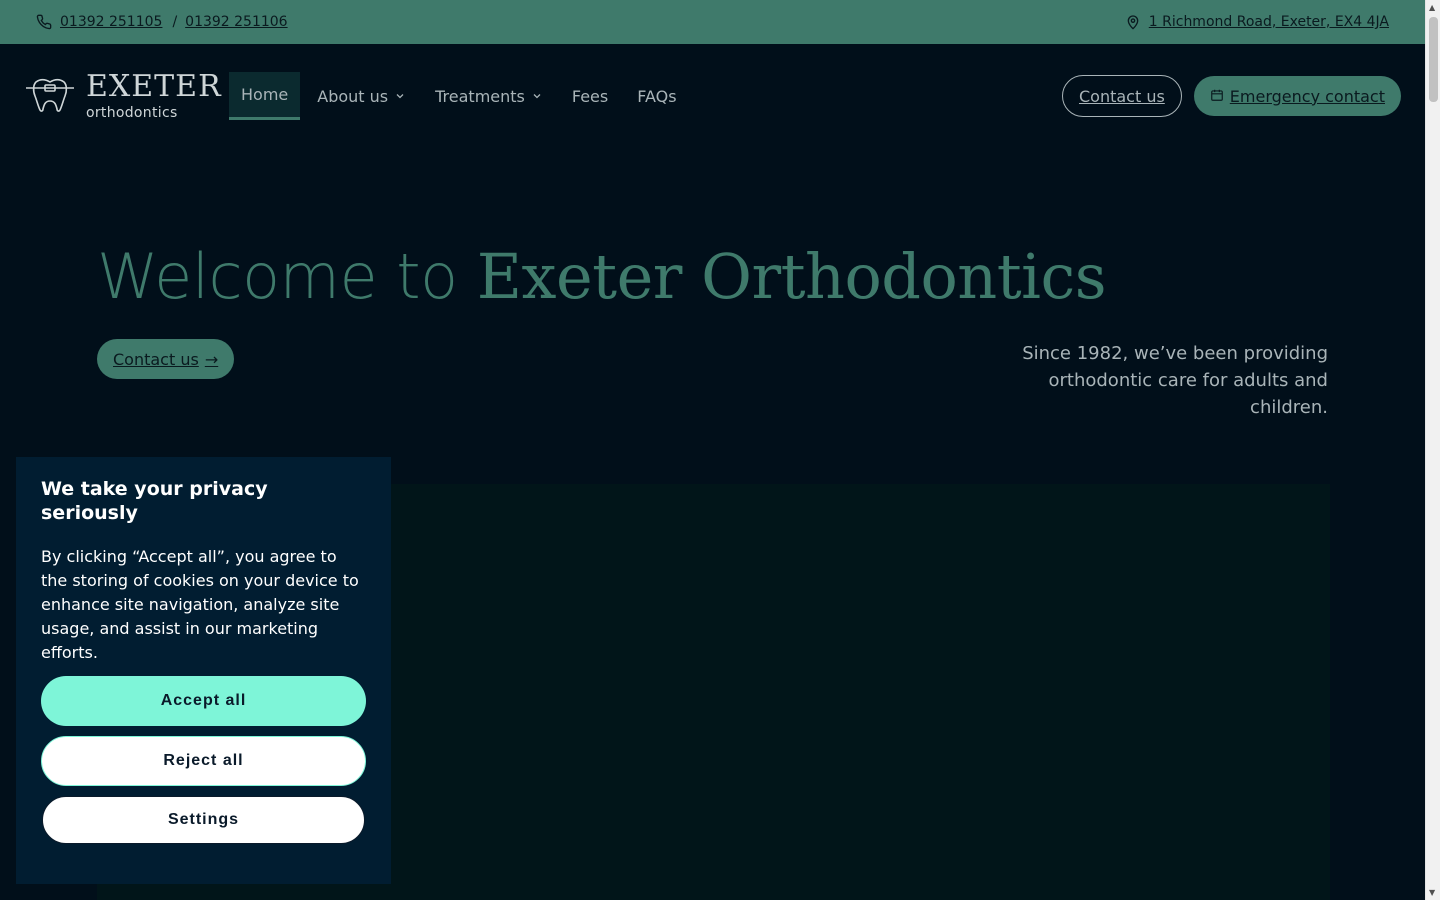 Image resolution: width=1440 pixels, height=900 pixels. I want to click on nav-item-label: About us, so click(353, 96).